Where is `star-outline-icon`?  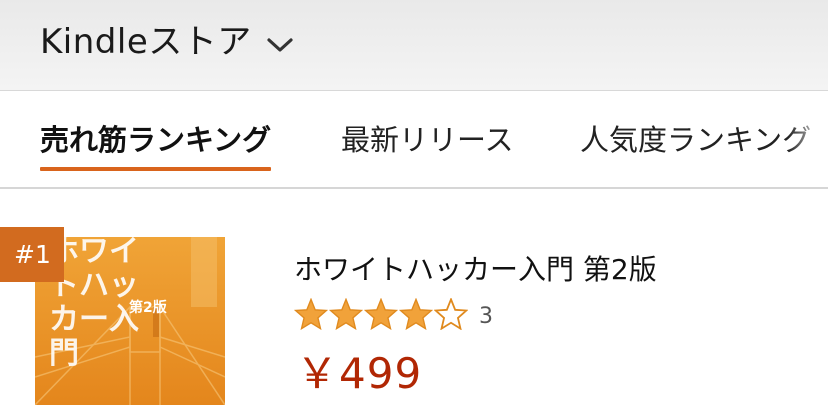
star-outline-icon is located at coordinates (451, 315).